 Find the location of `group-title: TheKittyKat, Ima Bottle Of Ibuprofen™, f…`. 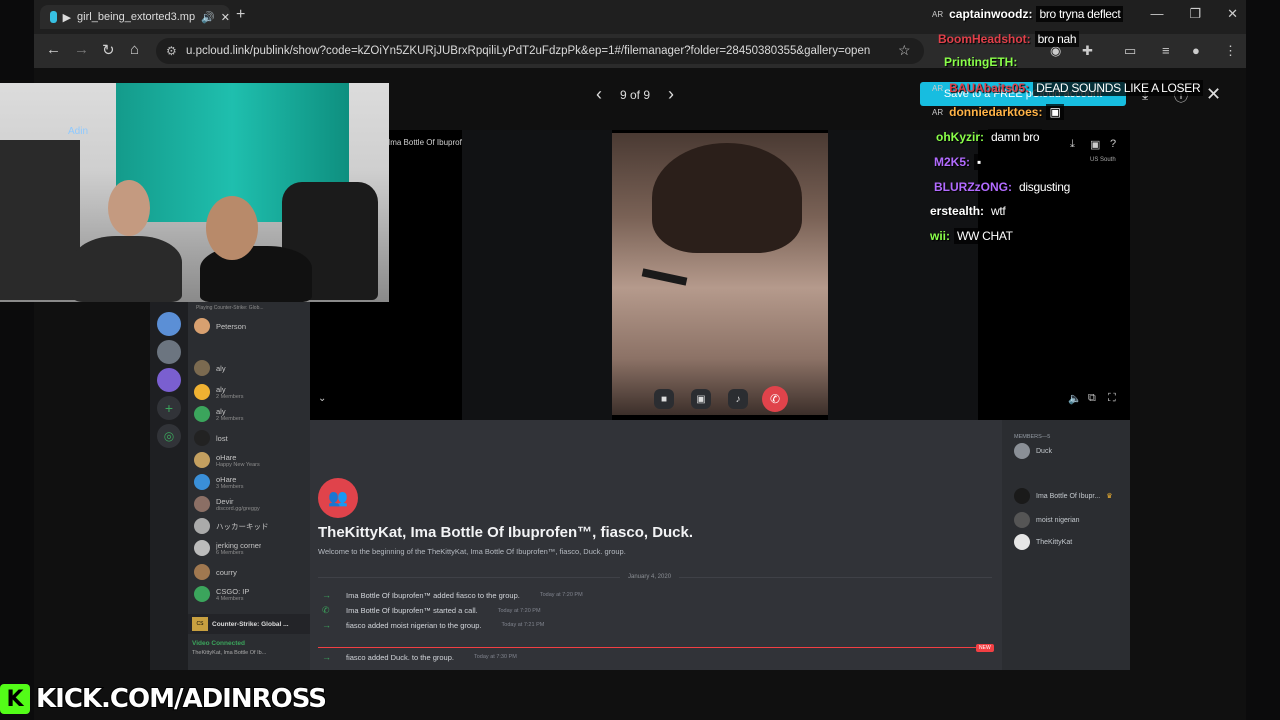

group-title: TheKittyKat, Ima Bottle Of Ibuprofen™, f… is located at coordinates (506, 532).